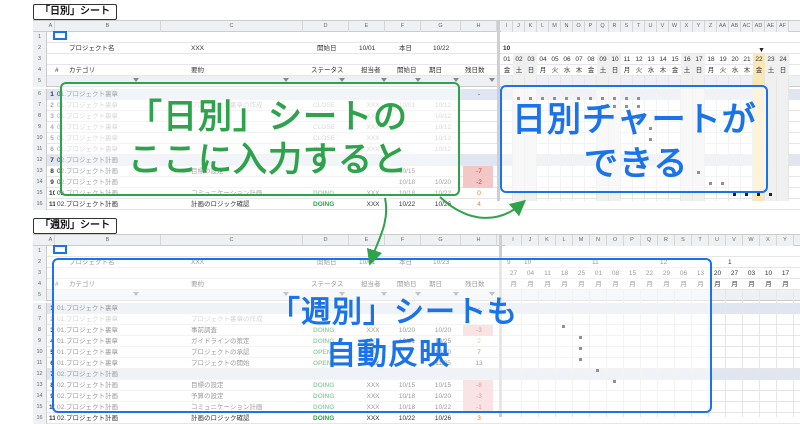  Describe the element at coordinates (543, 26) in the screenshot. I see `gantt-column-letter: L` at that location.